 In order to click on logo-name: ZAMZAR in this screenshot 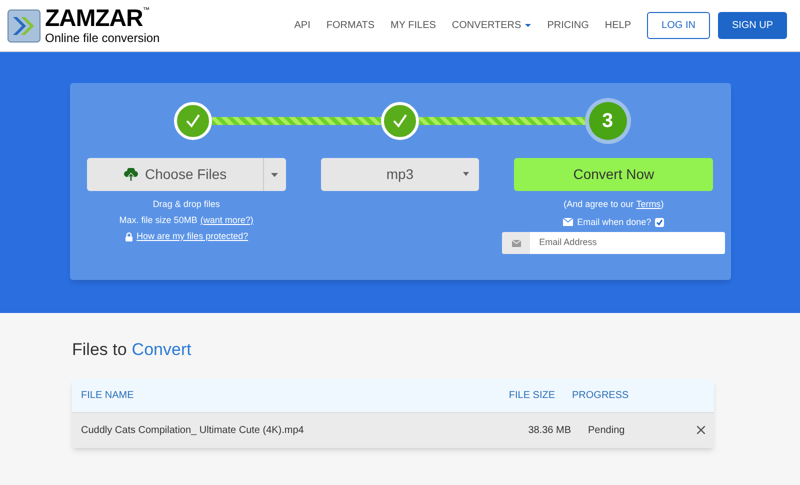, I will do `click(94, 19)`.